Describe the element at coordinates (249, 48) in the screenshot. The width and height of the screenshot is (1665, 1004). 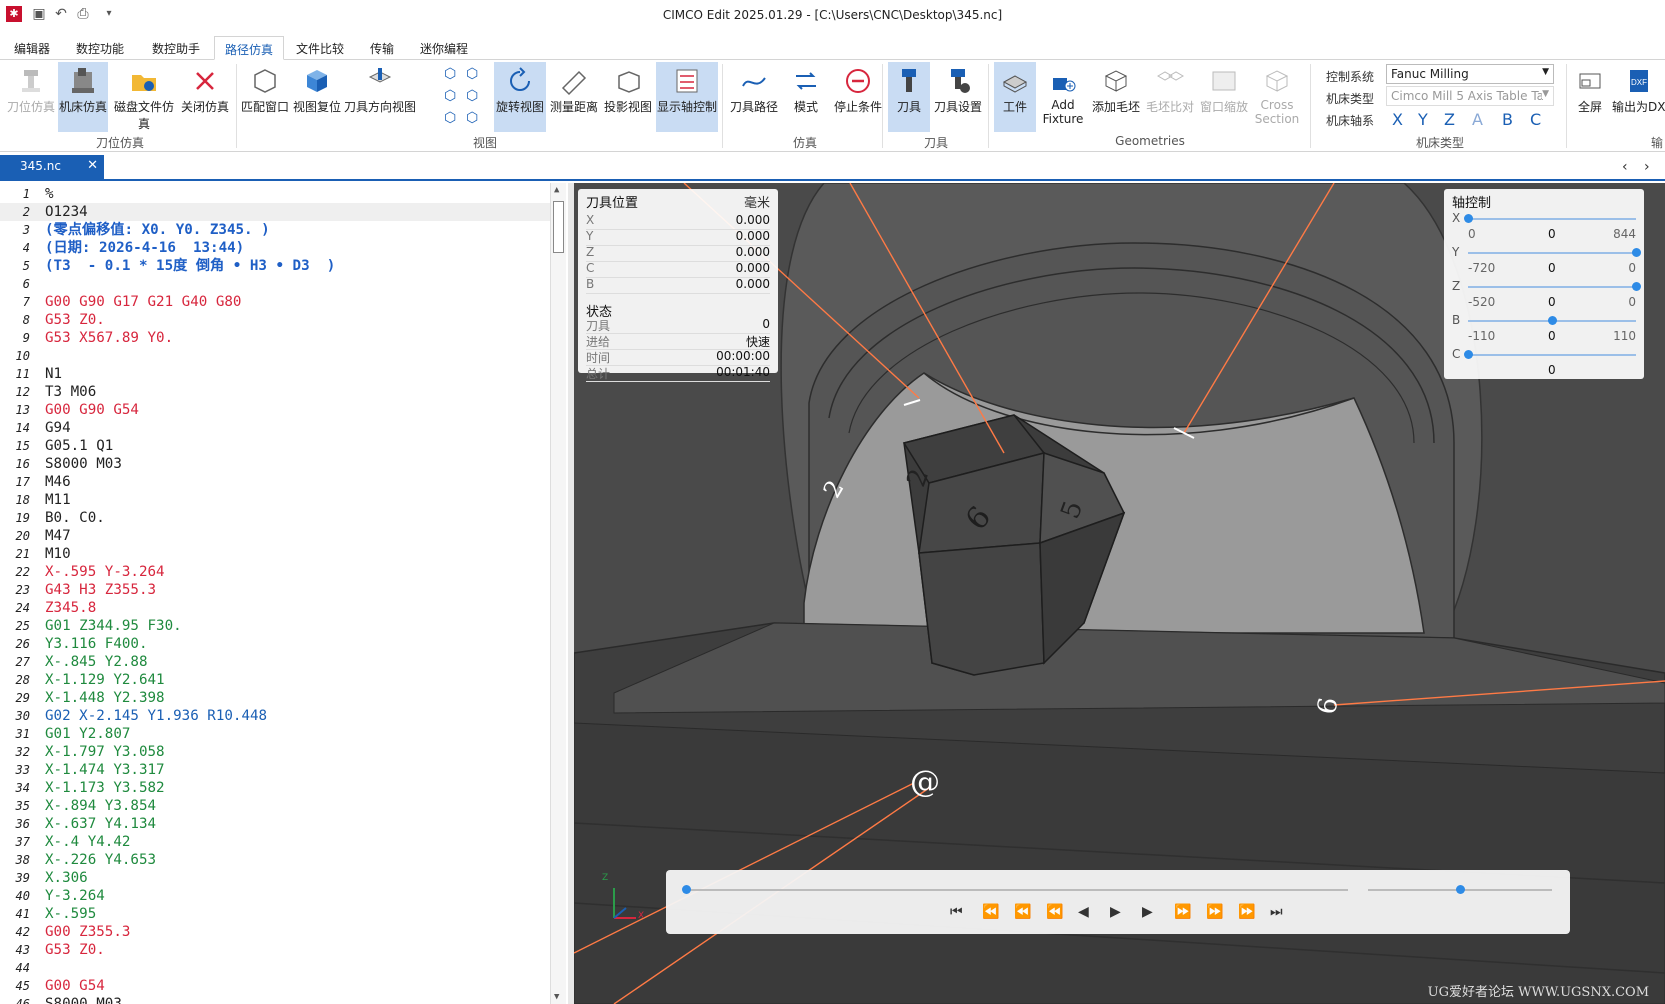
I see `tab-backplot: 路径仿真` at that location.